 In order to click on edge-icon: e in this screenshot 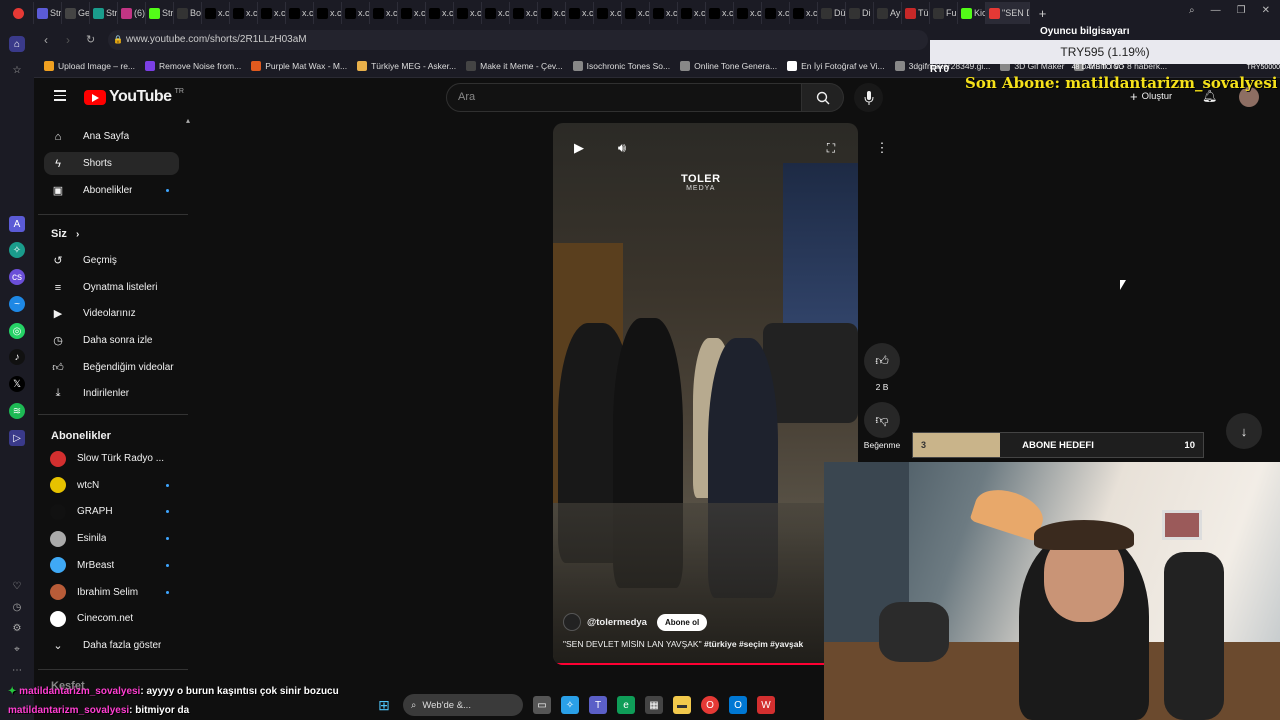, I will do `click(626, 705)`.